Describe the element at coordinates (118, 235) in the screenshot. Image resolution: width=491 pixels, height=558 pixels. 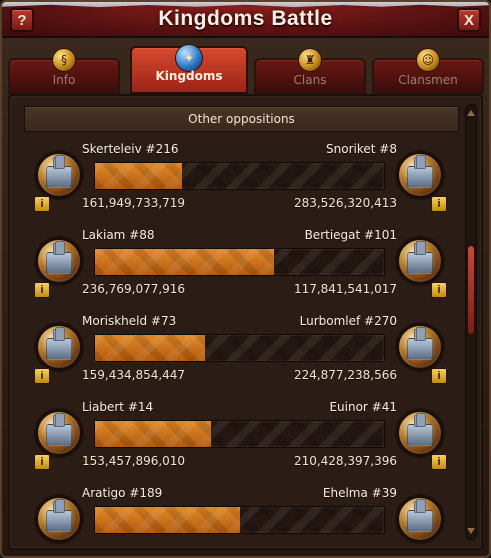
I see `left-kingdom-name: Lakiam #88` at that location.